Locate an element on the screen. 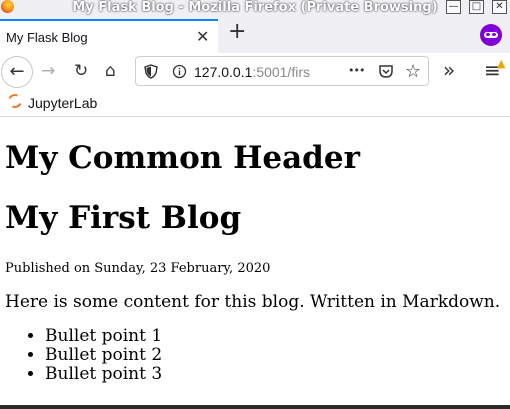  bookmark-star-icon: ☆ is located at coordinates (413, 71).